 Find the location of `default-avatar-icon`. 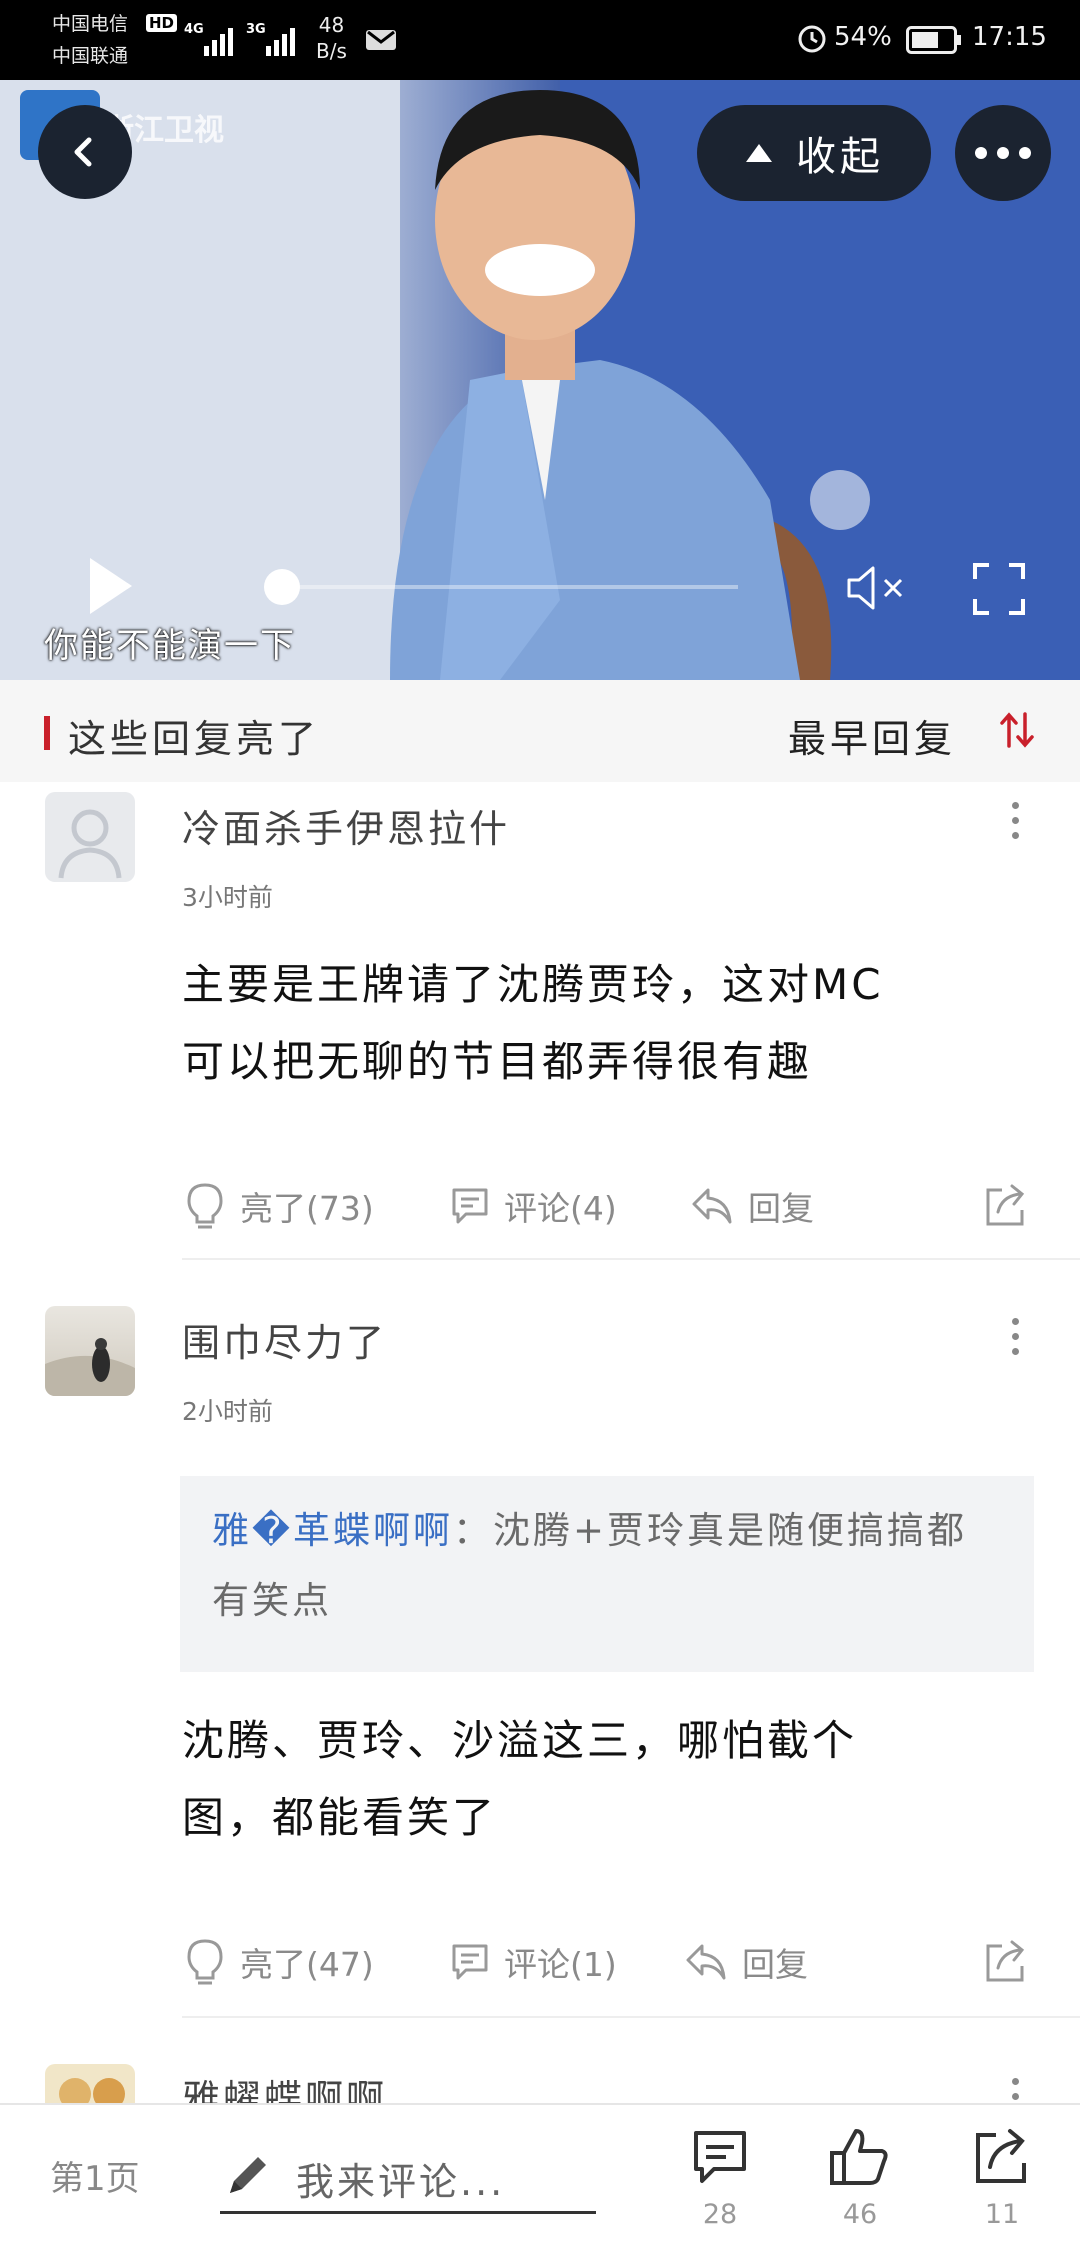

default-avatar-icon is located at coordinates (90, 844).